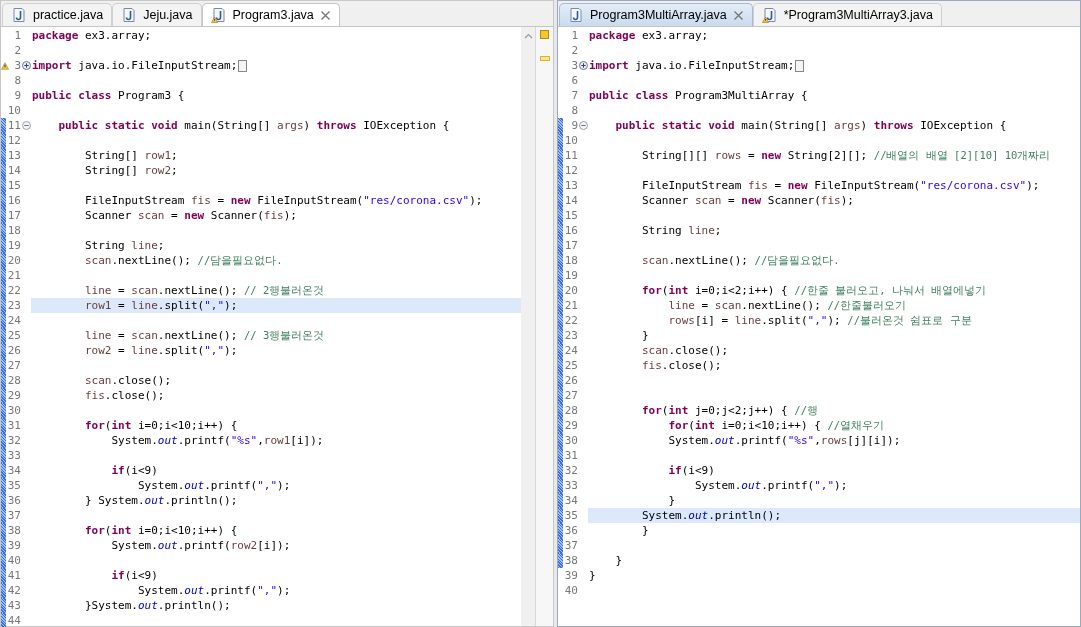 This screenshot has height=627, width=1081. Describe the element at coordinates (14, 545) in the screenshot. I see `line-number: 39` at that location.